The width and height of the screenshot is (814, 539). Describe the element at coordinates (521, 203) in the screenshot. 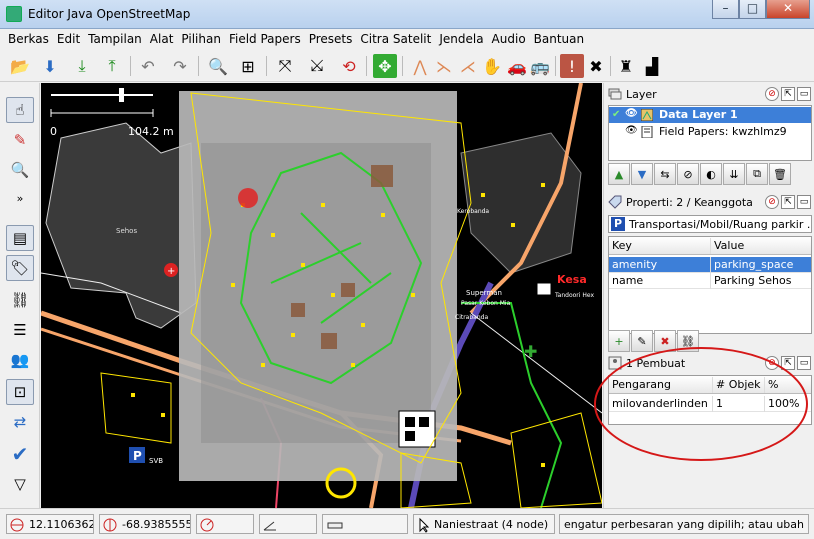

I see `building-east` at that location.